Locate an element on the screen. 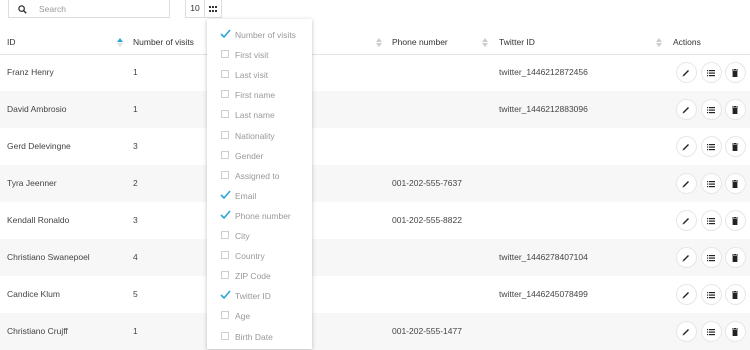 This screenshot has width=750, height=350. column-option: Last visit is located at coordinates (259, 75).